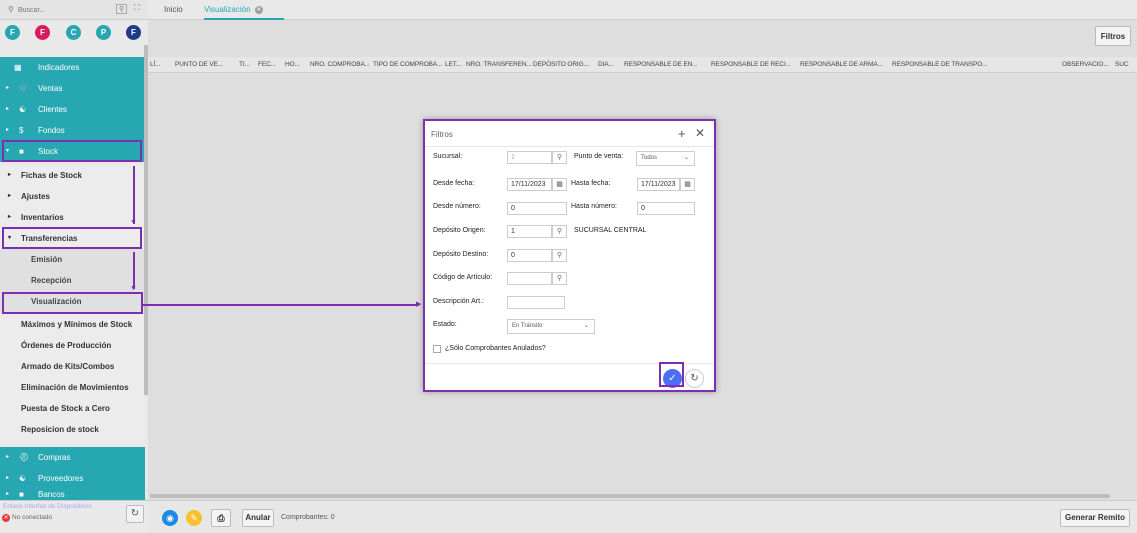  Describe the element at coordinates (72, 429) in the screenshot. I see `sidebar-item-reposicion-stock: Reposicion de stock` at that location.